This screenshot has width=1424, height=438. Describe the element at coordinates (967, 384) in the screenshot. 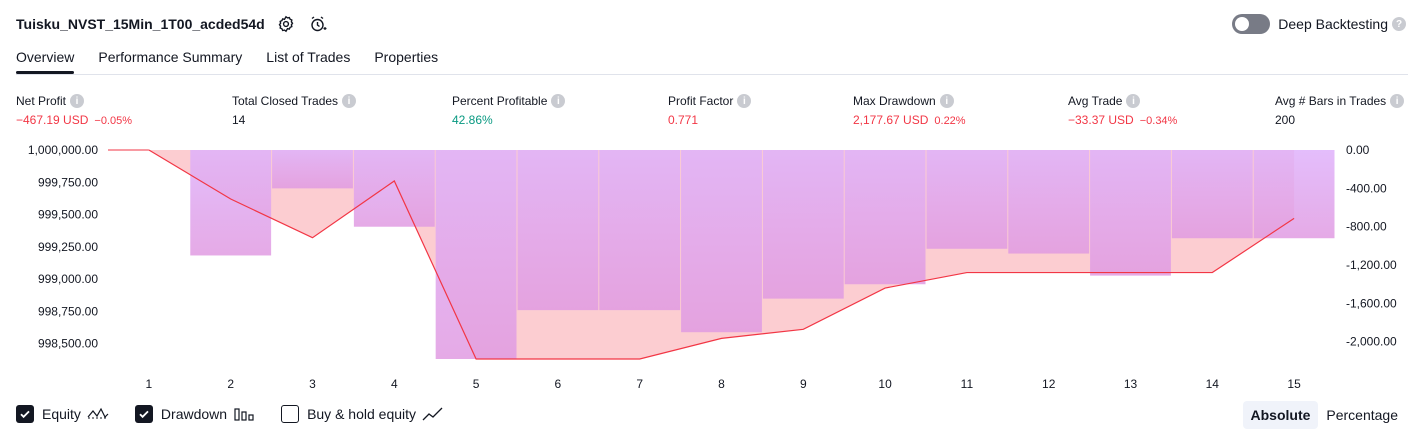

I see `x-axis-tick-label: 11` at that location.